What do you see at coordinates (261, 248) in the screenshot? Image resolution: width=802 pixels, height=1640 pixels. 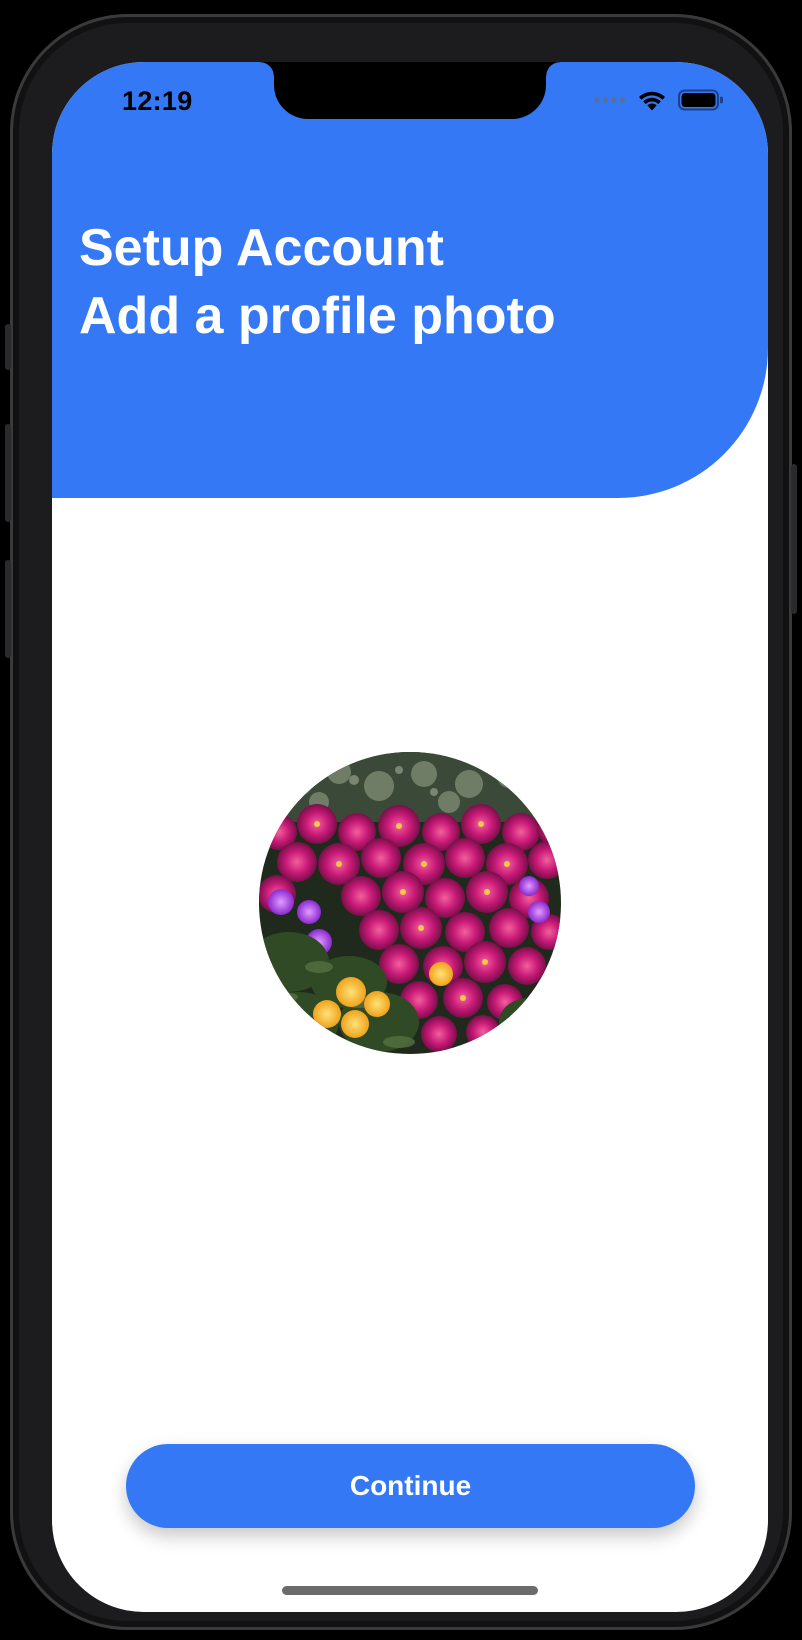 I see `page-title: Setup Account` at bounding box center [261, 248].